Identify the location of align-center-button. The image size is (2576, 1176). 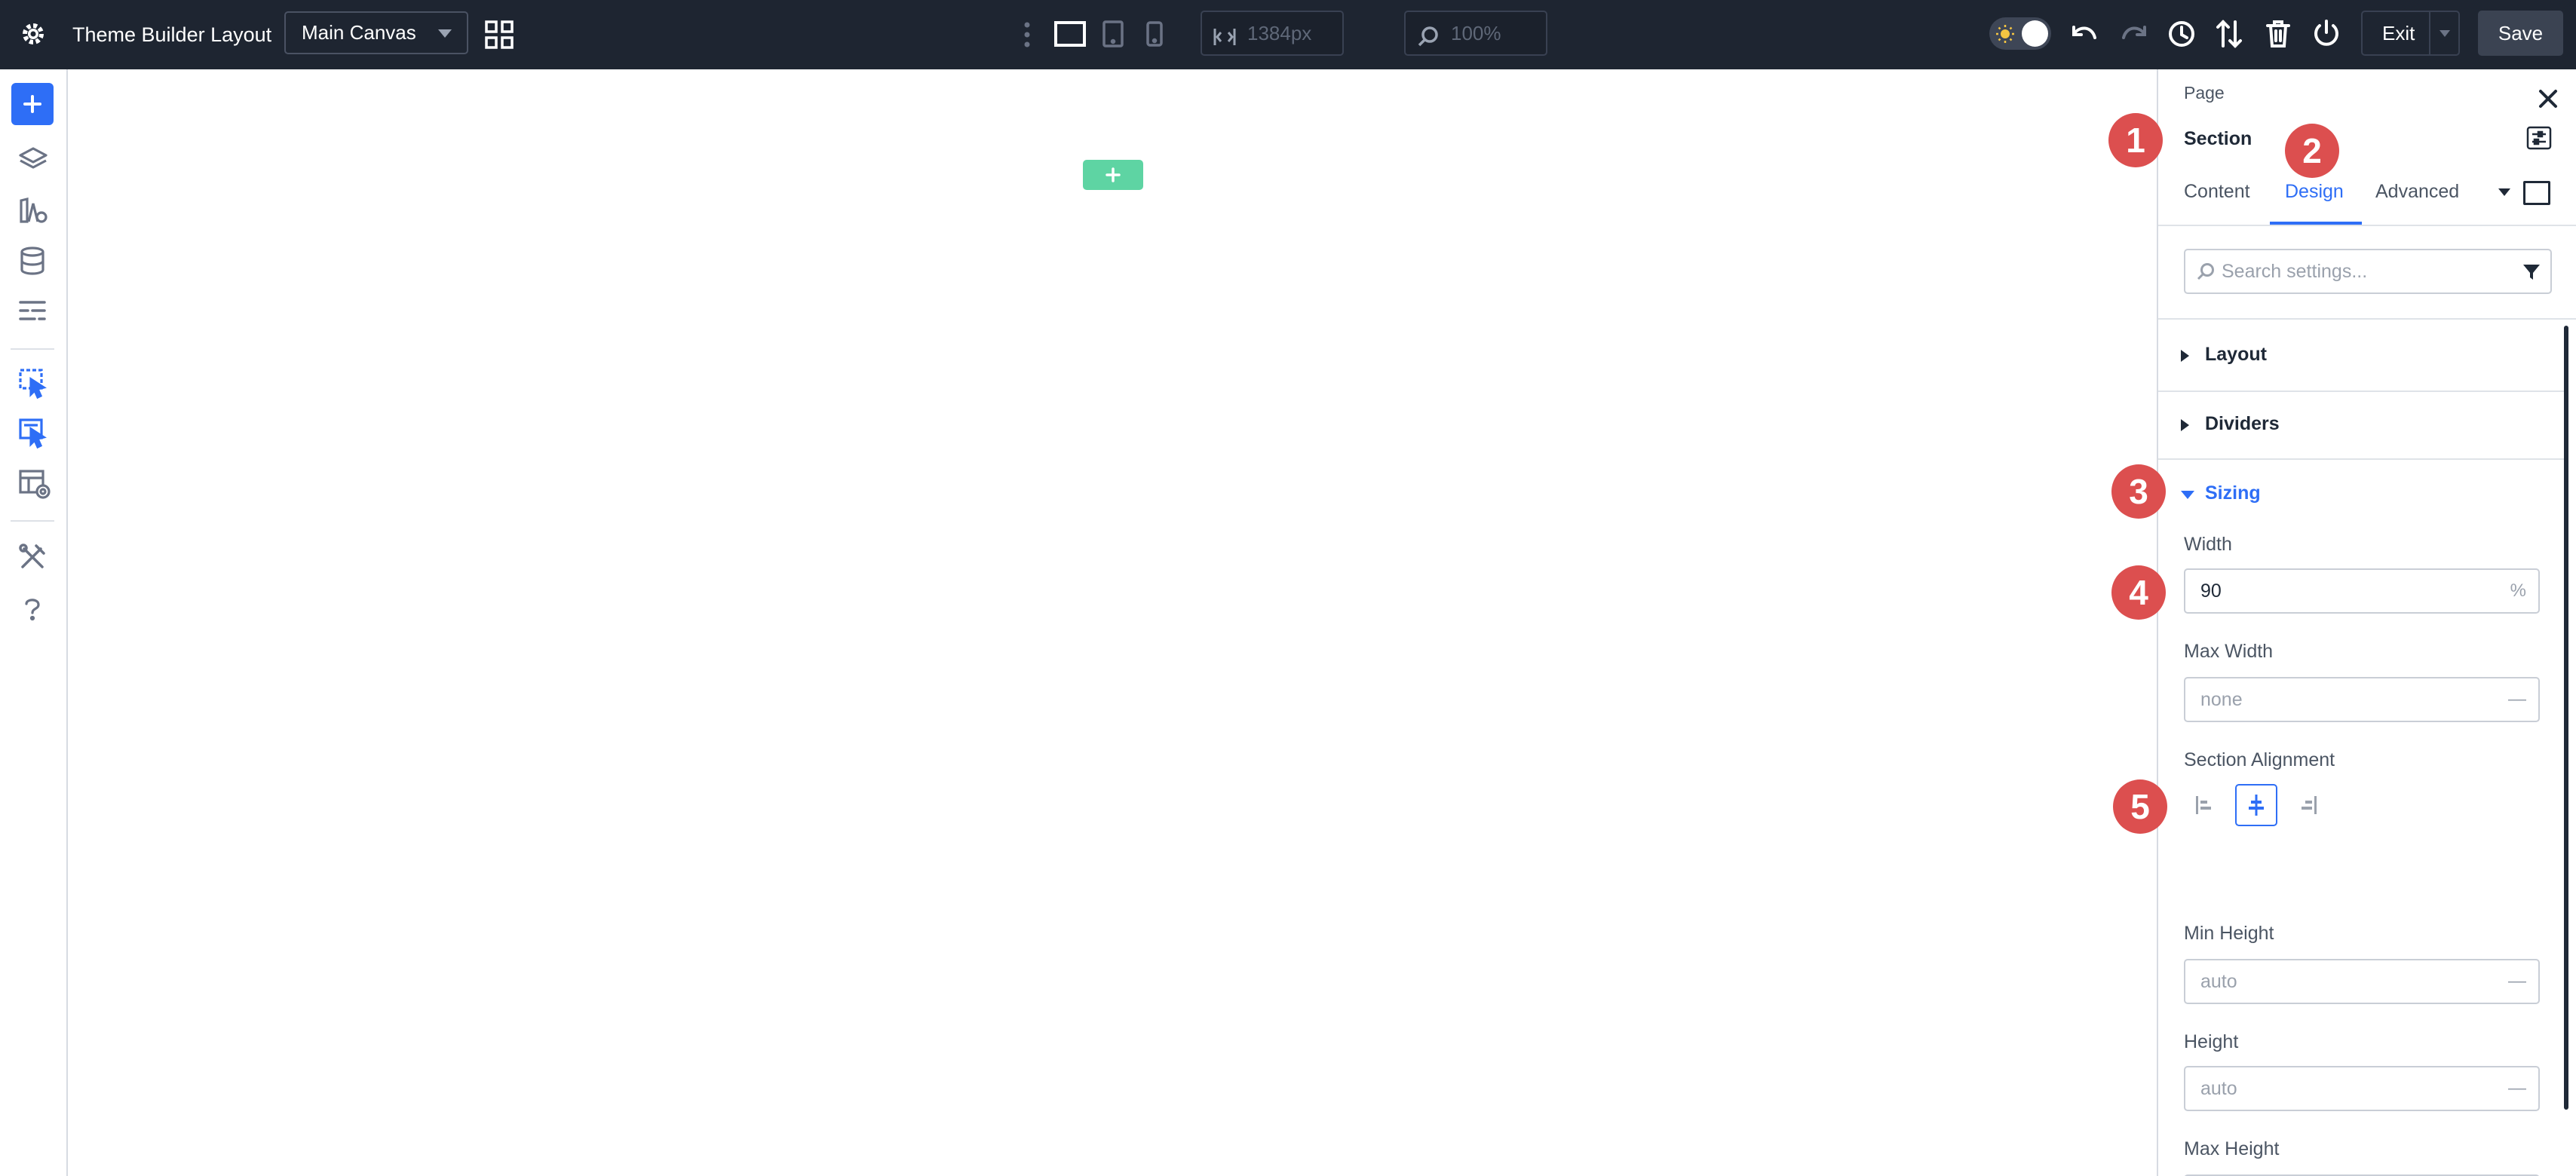
(2256, 805).